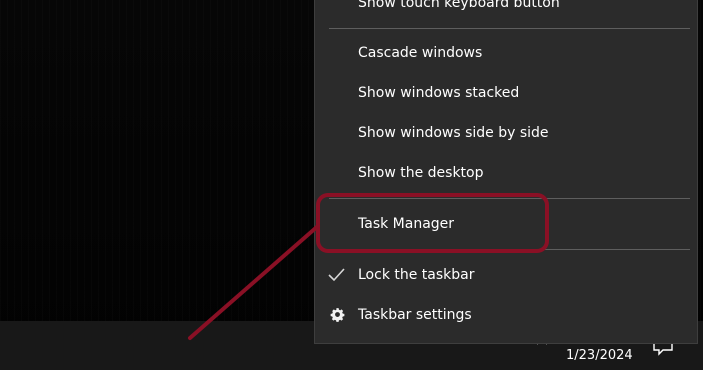 The height and width of the screenshot is (370, 703). I want to click on menu-item-label: Task Manager, so click(406, 224).